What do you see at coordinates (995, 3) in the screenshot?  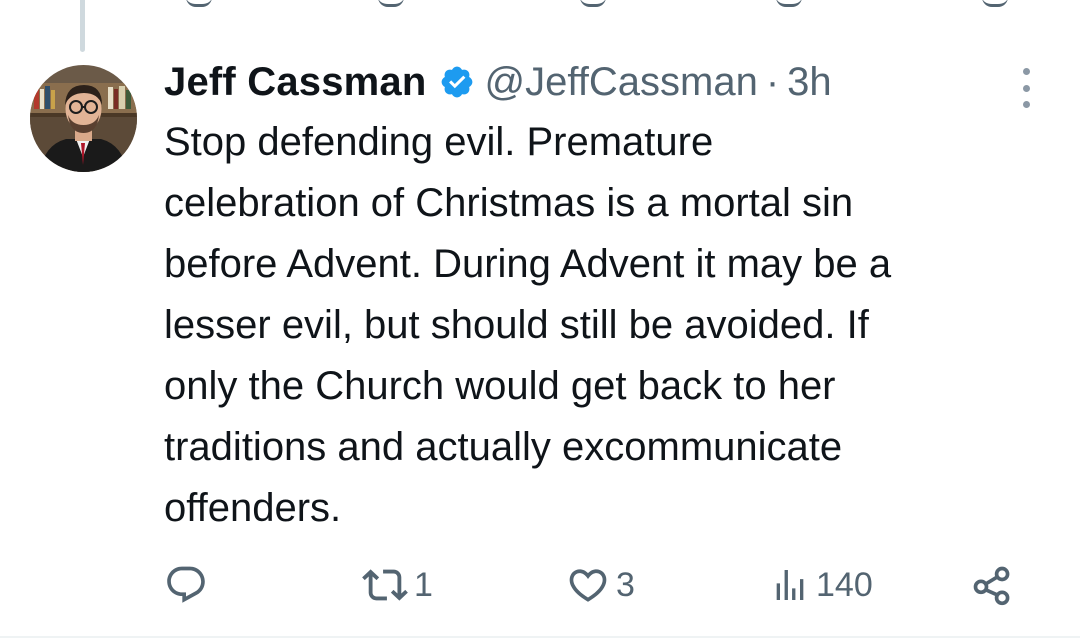 I see `previous-share-icon` at bounding box center [995, 3].